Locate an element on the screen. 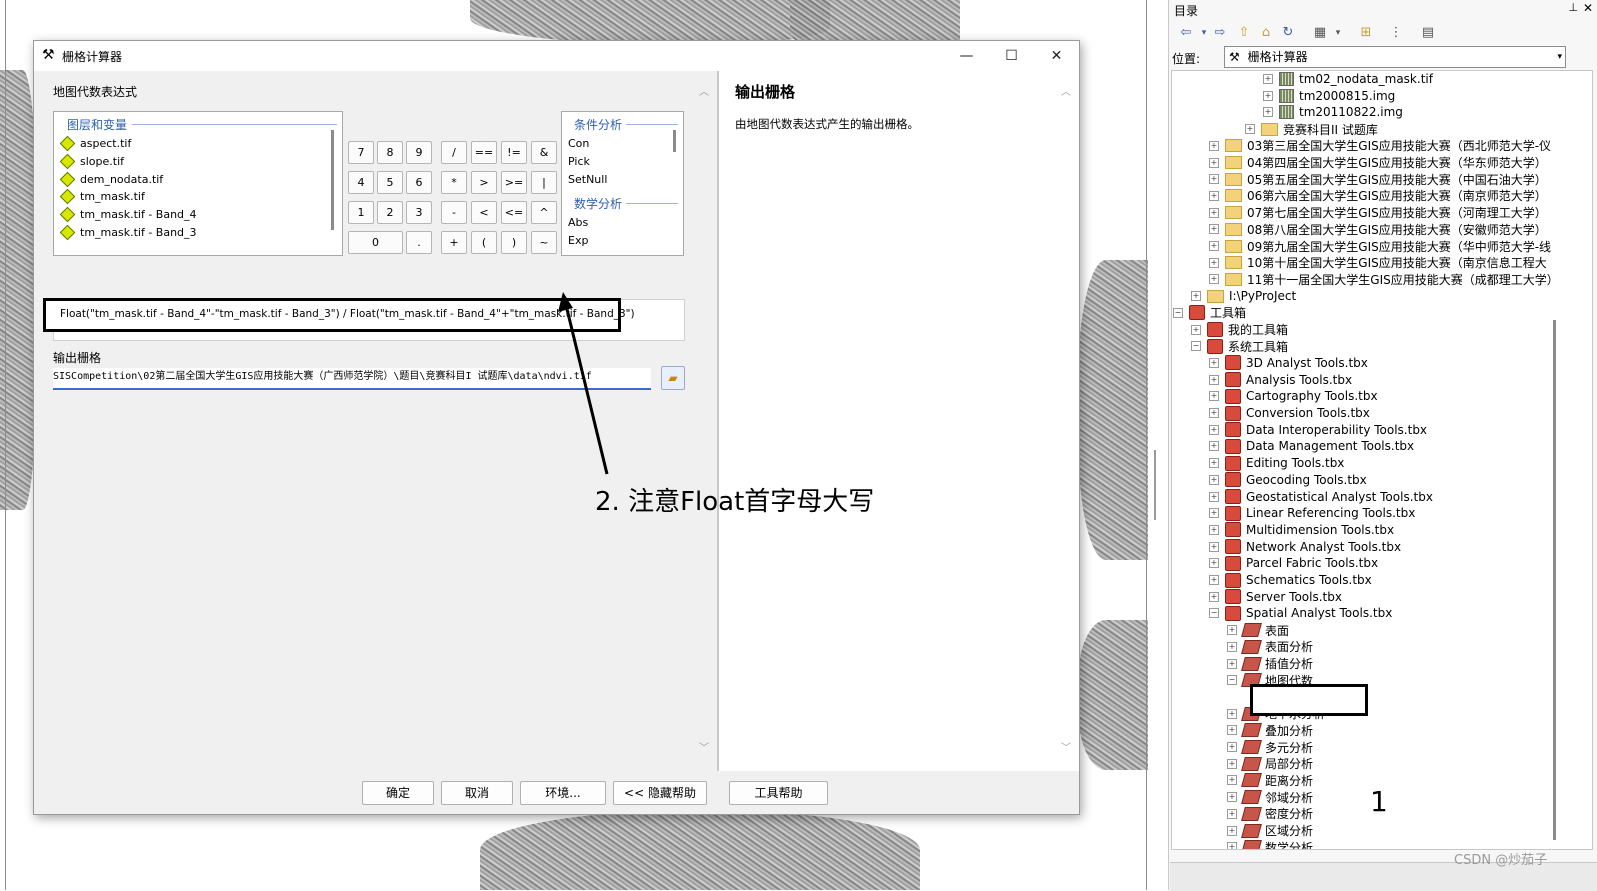 The image size is (1597, 891). calc-button-plus: + is located at coordinates (454, 242).